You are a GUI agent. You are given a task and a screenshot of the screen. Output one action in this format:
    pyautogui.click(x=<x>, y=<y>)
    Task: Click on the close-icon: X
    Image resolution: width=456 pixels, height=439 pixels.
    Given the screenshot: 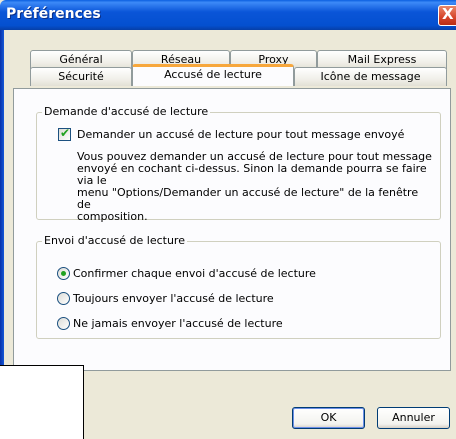 What is the action you would take?
    pyautogui.click(x=448, y=14)
    